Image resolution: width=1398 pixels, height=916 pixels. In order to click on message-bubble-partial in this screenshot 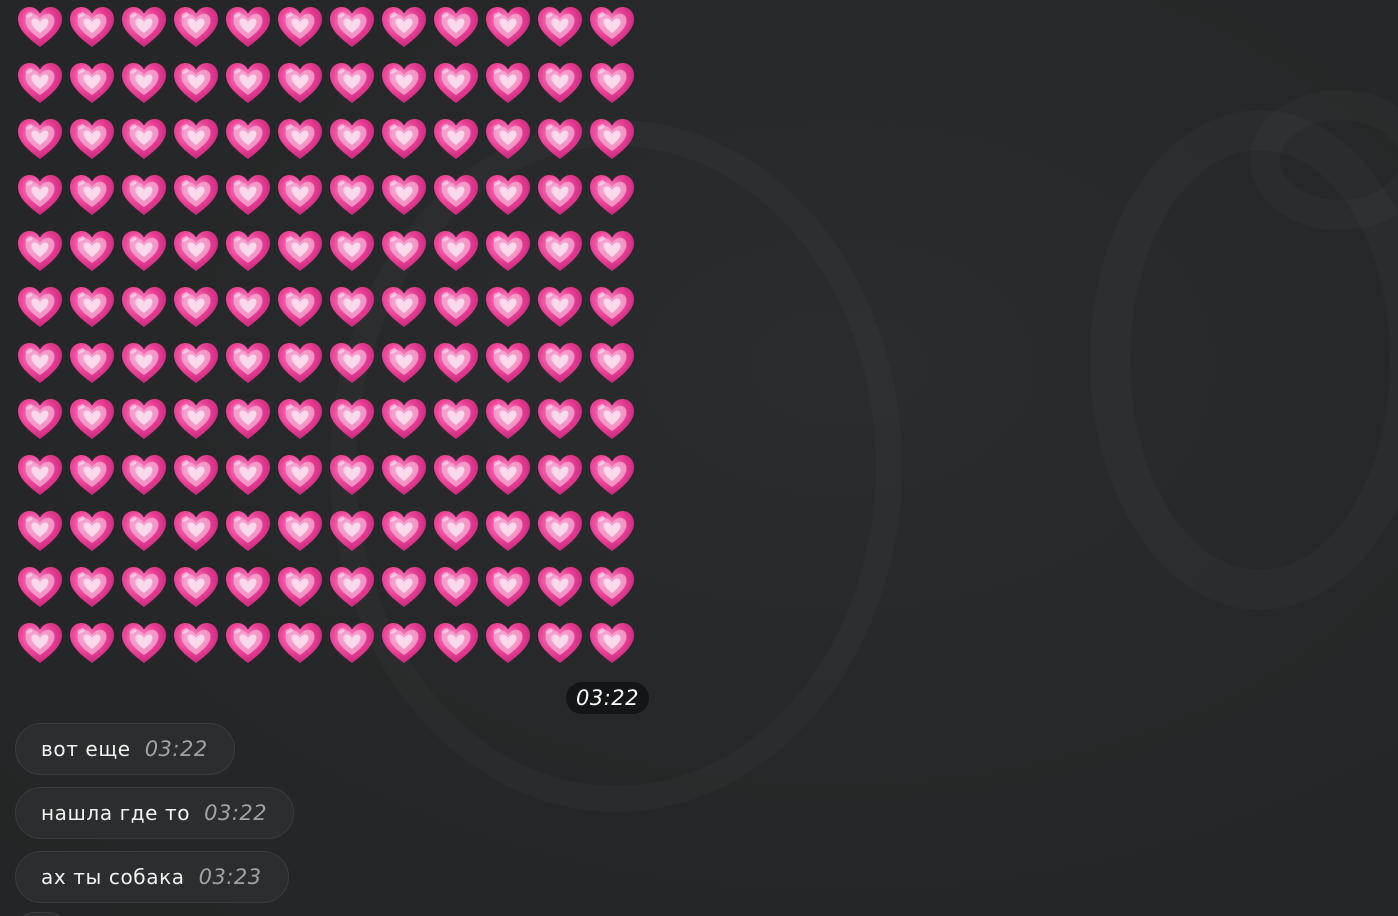, I will do `click(41, 914)`.